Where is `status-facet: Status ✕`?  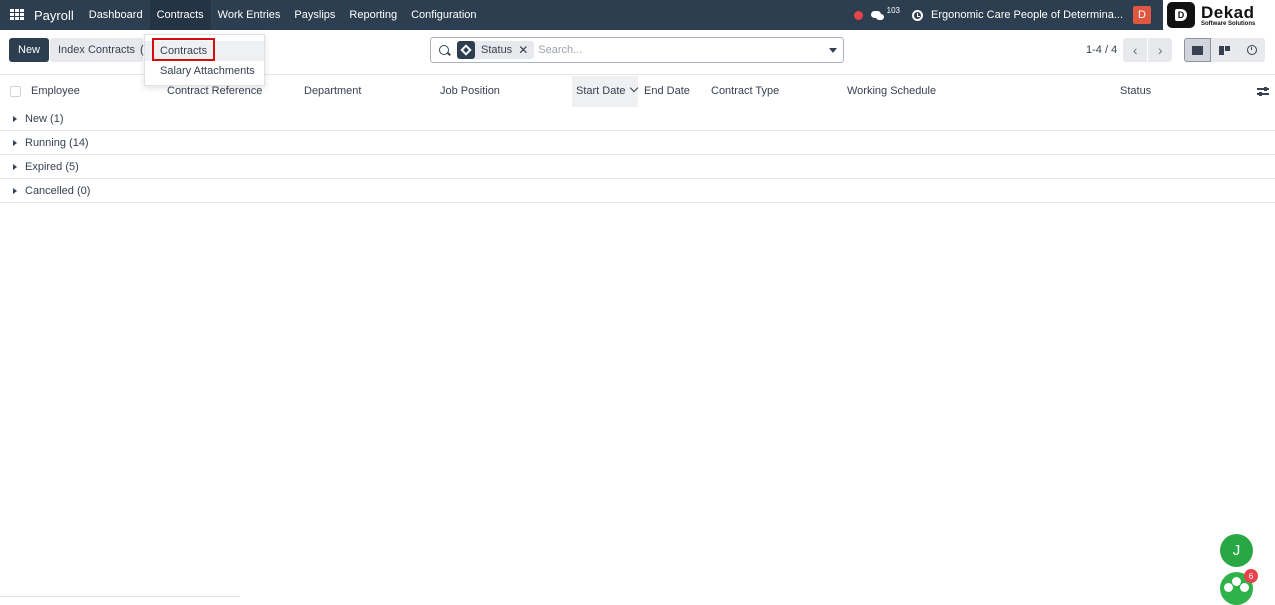
status-facet: Status ✕ is located at coordinates (496, 50).